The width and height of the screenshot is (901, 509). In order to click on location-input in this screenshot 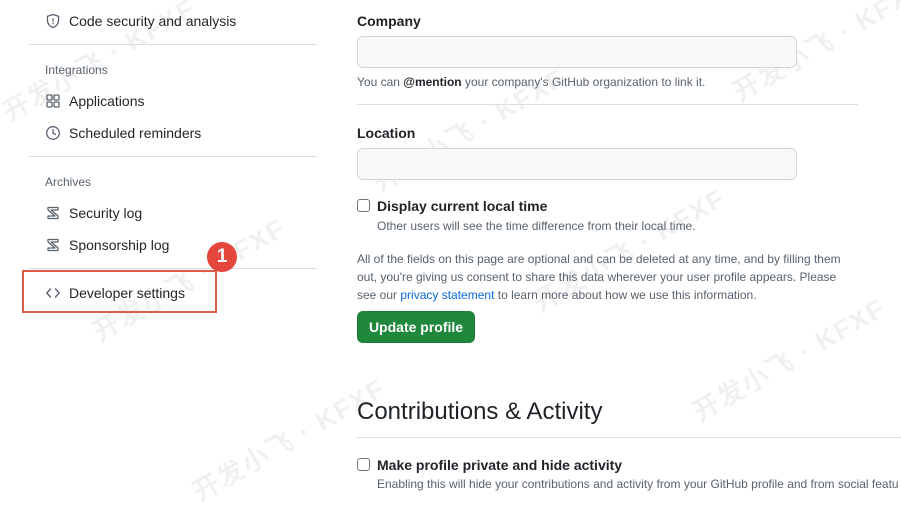, I will do `click(577, 164)`.